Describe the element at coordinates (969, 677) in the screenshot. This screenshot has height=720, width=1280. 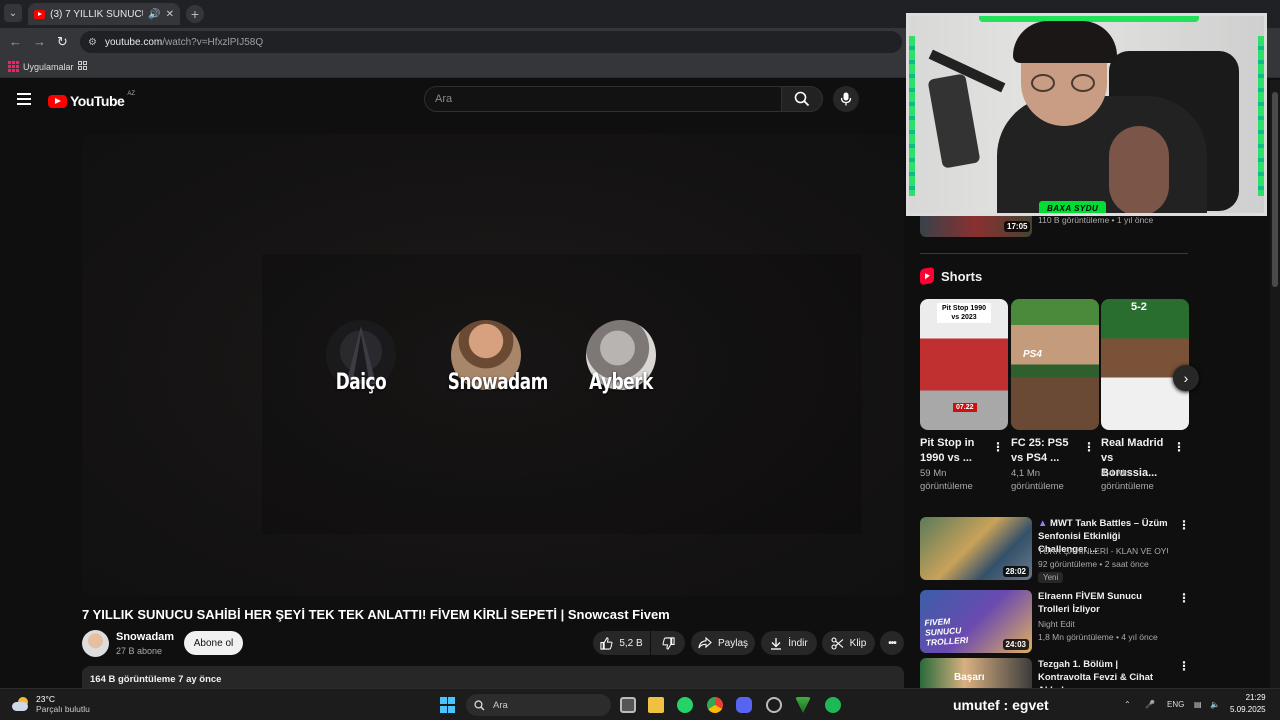
I see `thumbnail-text: Başarı` at that location.